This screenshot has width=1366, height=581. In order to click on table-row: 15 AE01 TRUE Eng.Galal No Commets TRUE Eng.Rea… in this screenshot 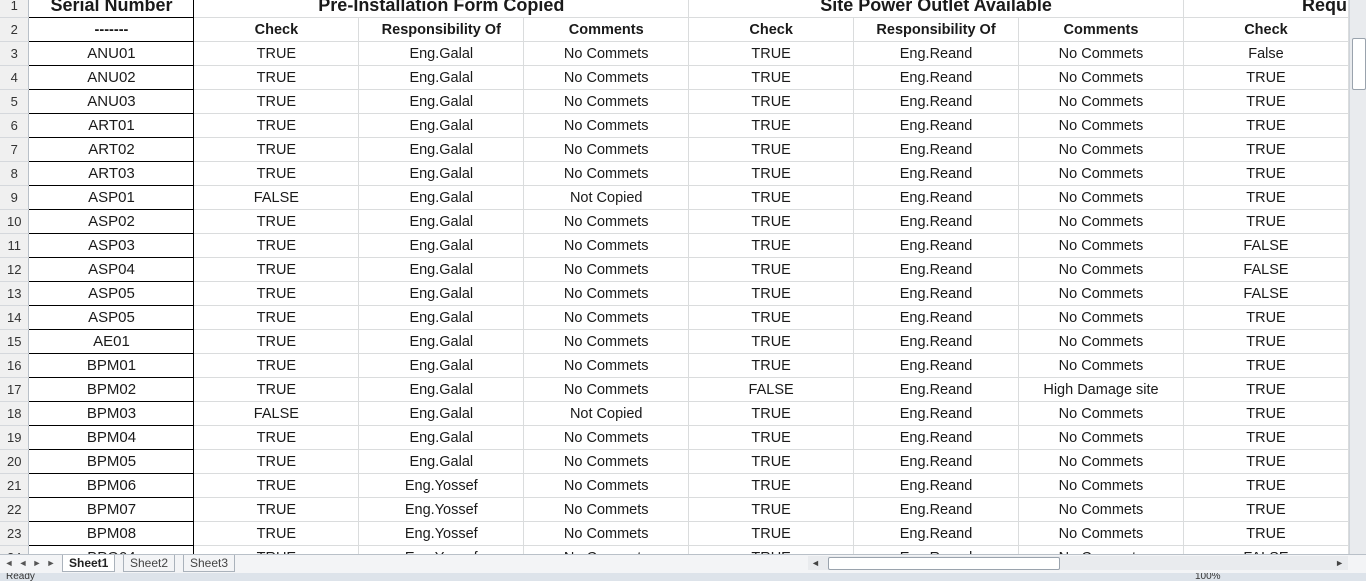, I will do `click(674, 341)`.